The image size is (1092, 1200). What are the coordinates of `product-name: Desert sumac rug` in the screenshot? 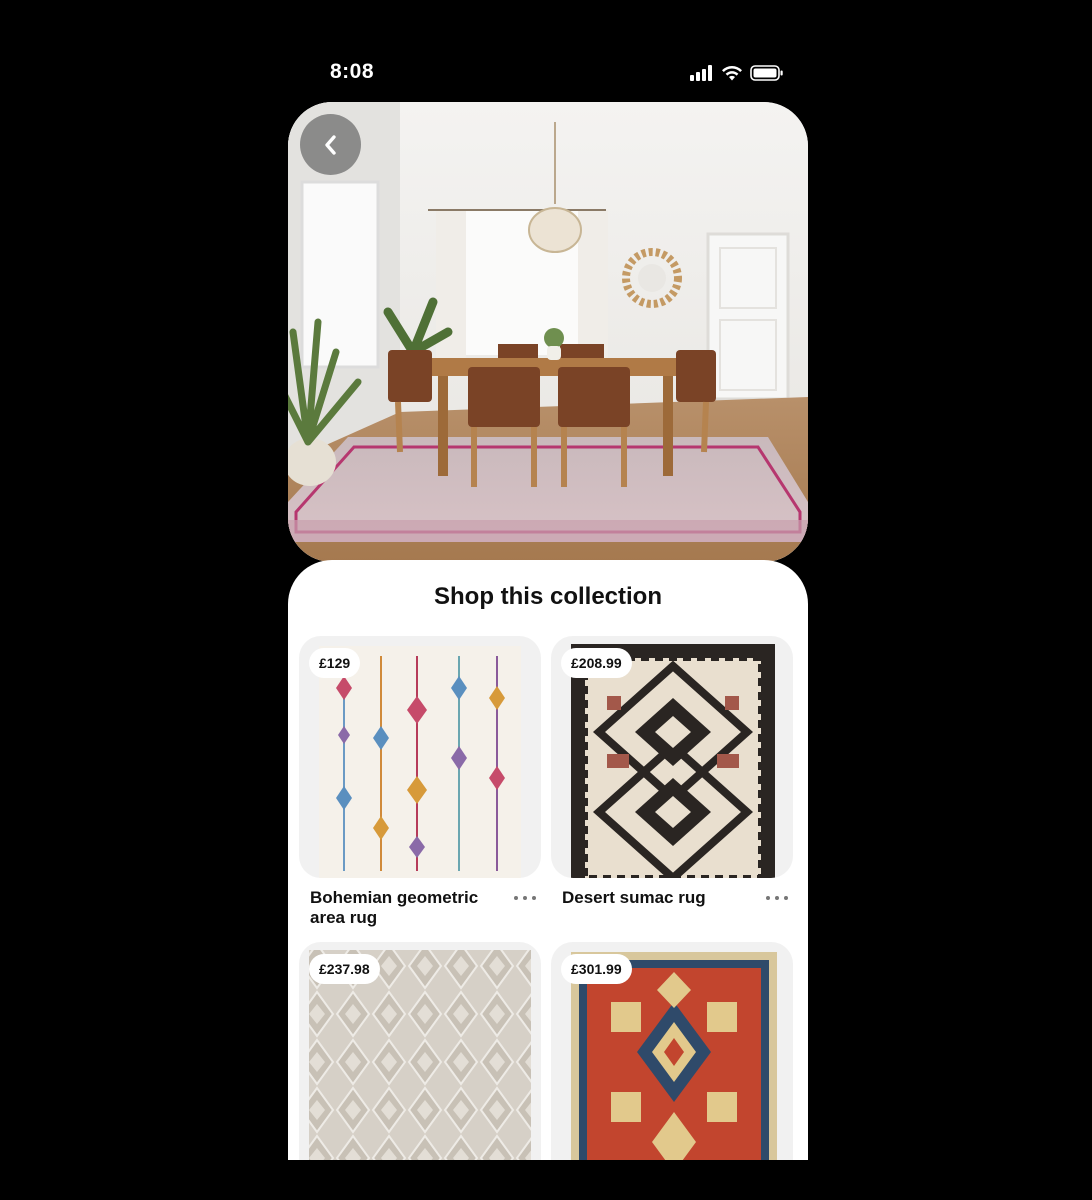 It's located at (657, 898).